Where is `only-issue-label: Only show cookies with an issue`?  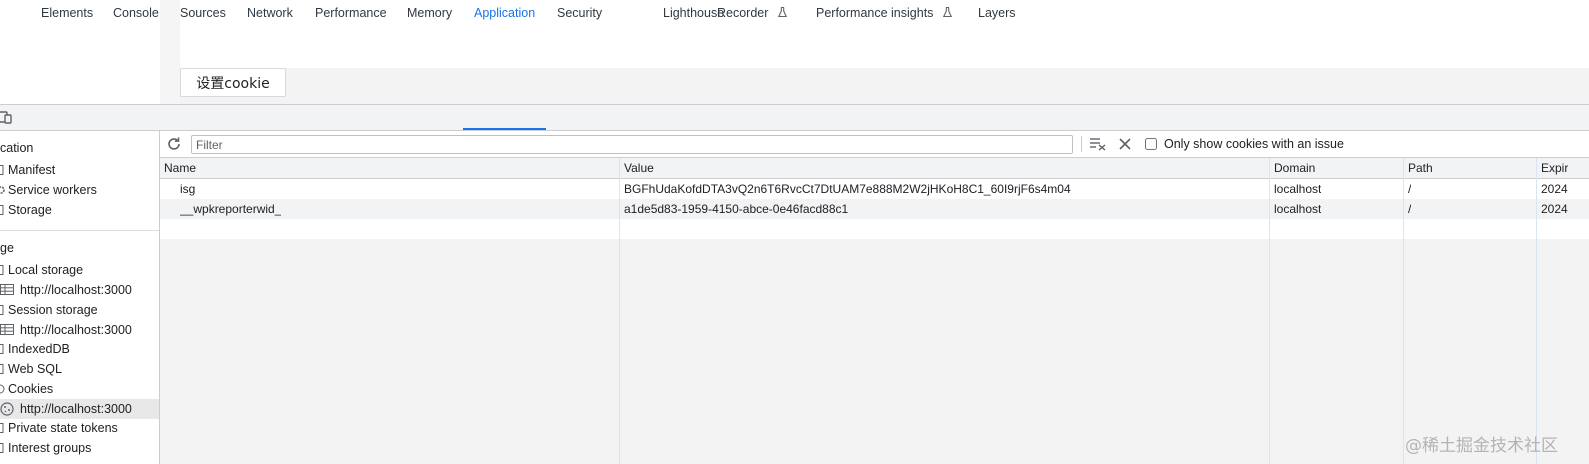 only-issue-label: Only show cookies with an issue is located at coordinates (1254, 144).